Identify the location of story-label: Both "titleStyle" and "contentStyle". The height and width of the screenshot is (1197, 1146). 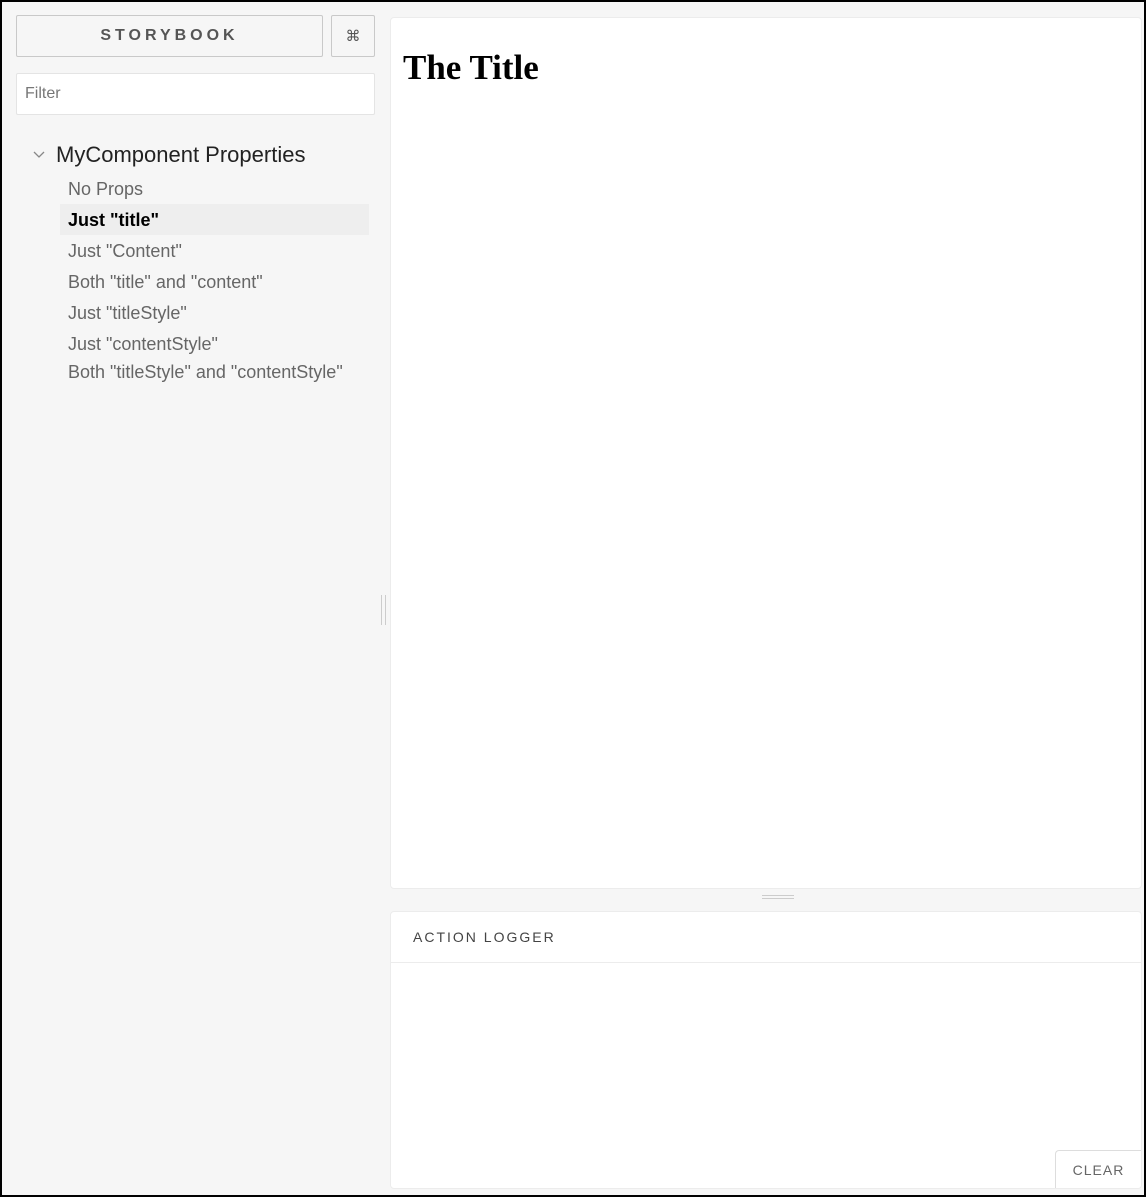
(205, 372).